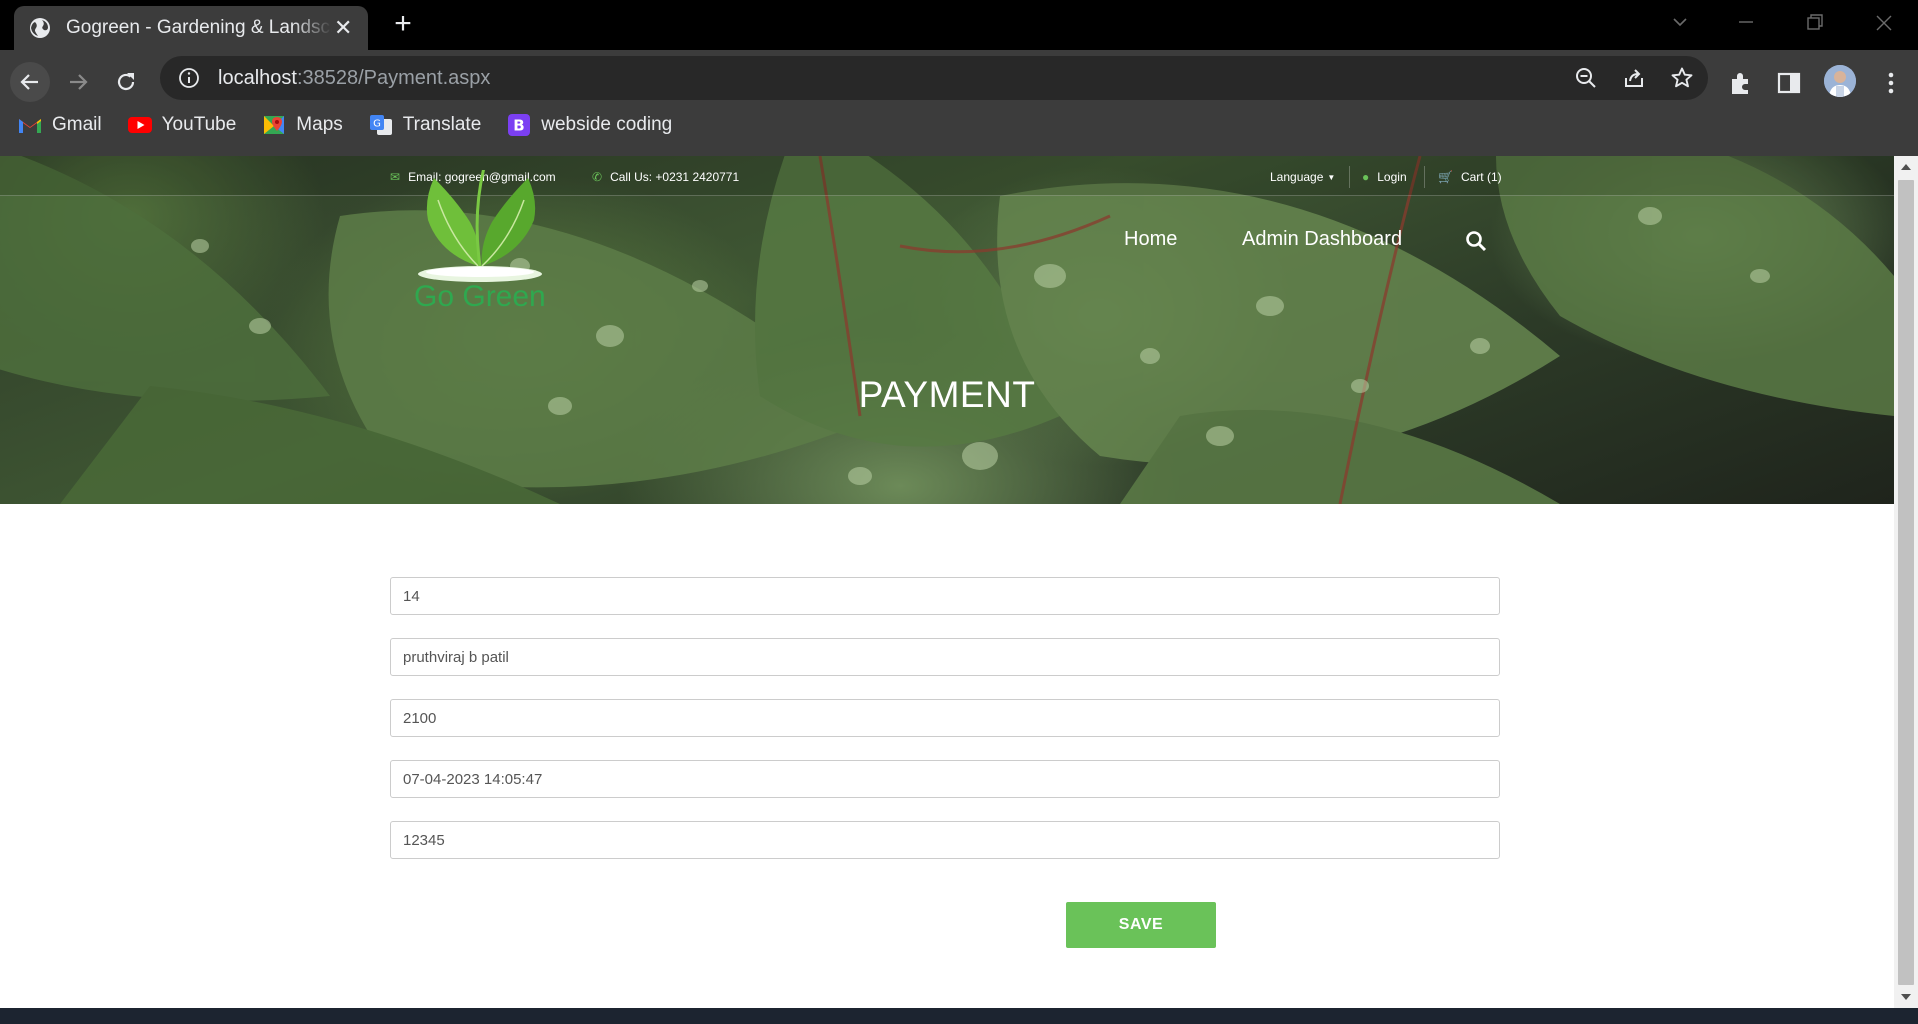 This screenshot has width=1918, height=1024. Describe the element at coordinates (199, 124) in the screenshot. I see `bookmark-label: YouTube` at that location.